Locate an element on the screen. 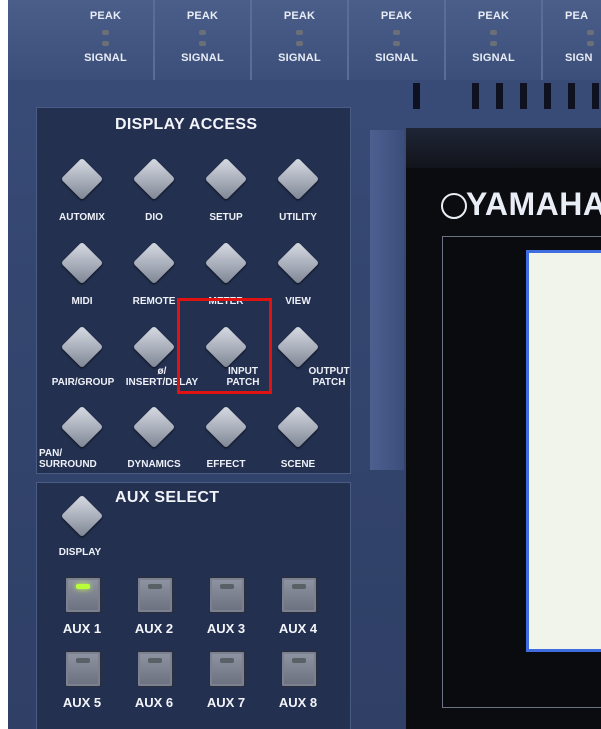 Image resolution: width=601 pixels, height=729 pixels. setup-label: SETUP is located at coordinates (226, 217).